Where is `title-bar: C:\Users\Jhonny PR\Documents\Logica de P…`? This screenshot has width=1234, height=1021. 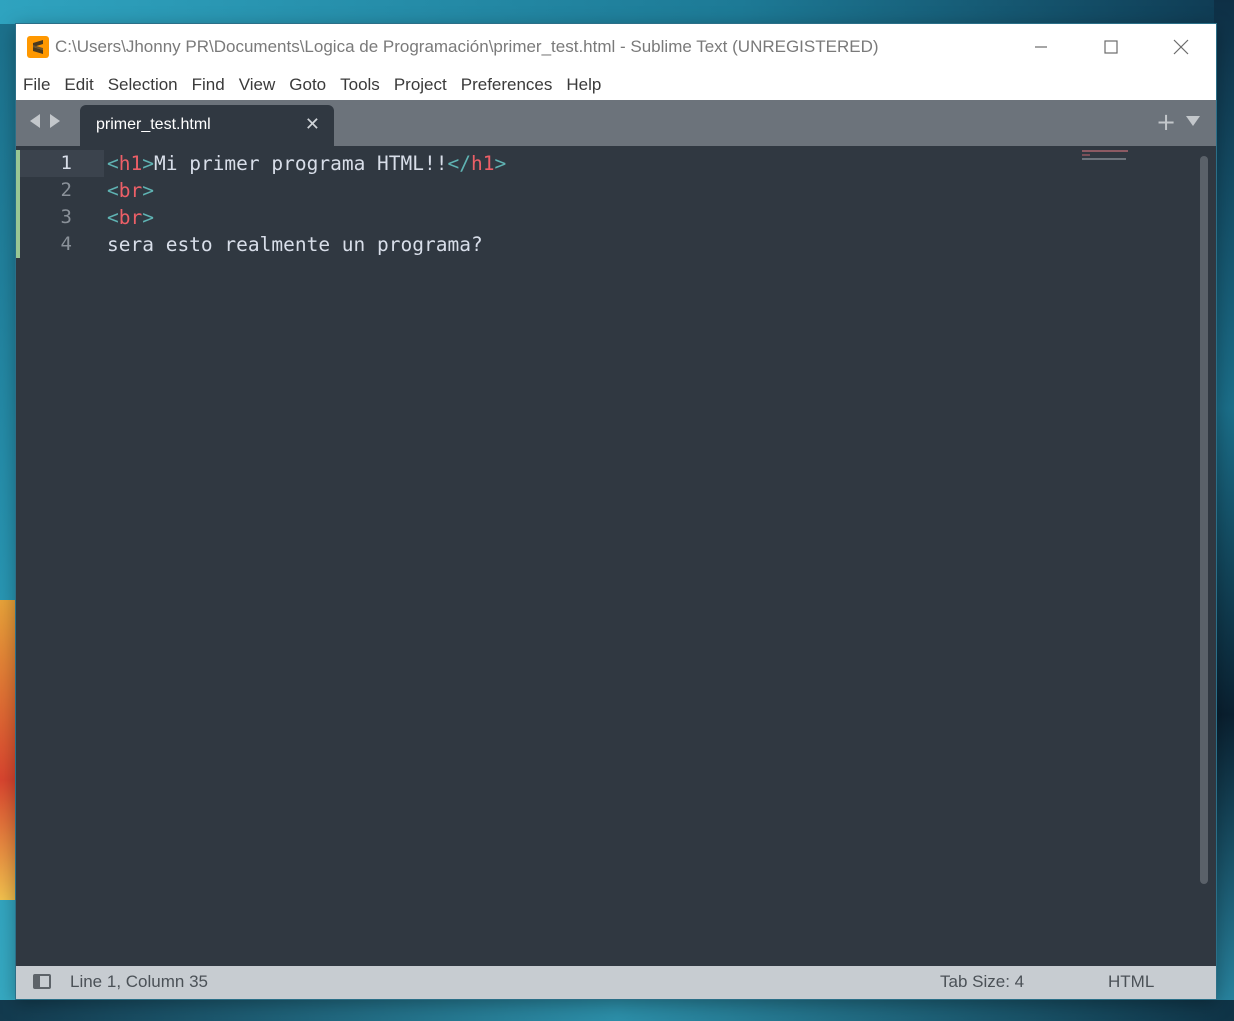 title-bar: C:\Users\Jhonny PR\Documents\Logica de P… is located at coordinates (616, 47).